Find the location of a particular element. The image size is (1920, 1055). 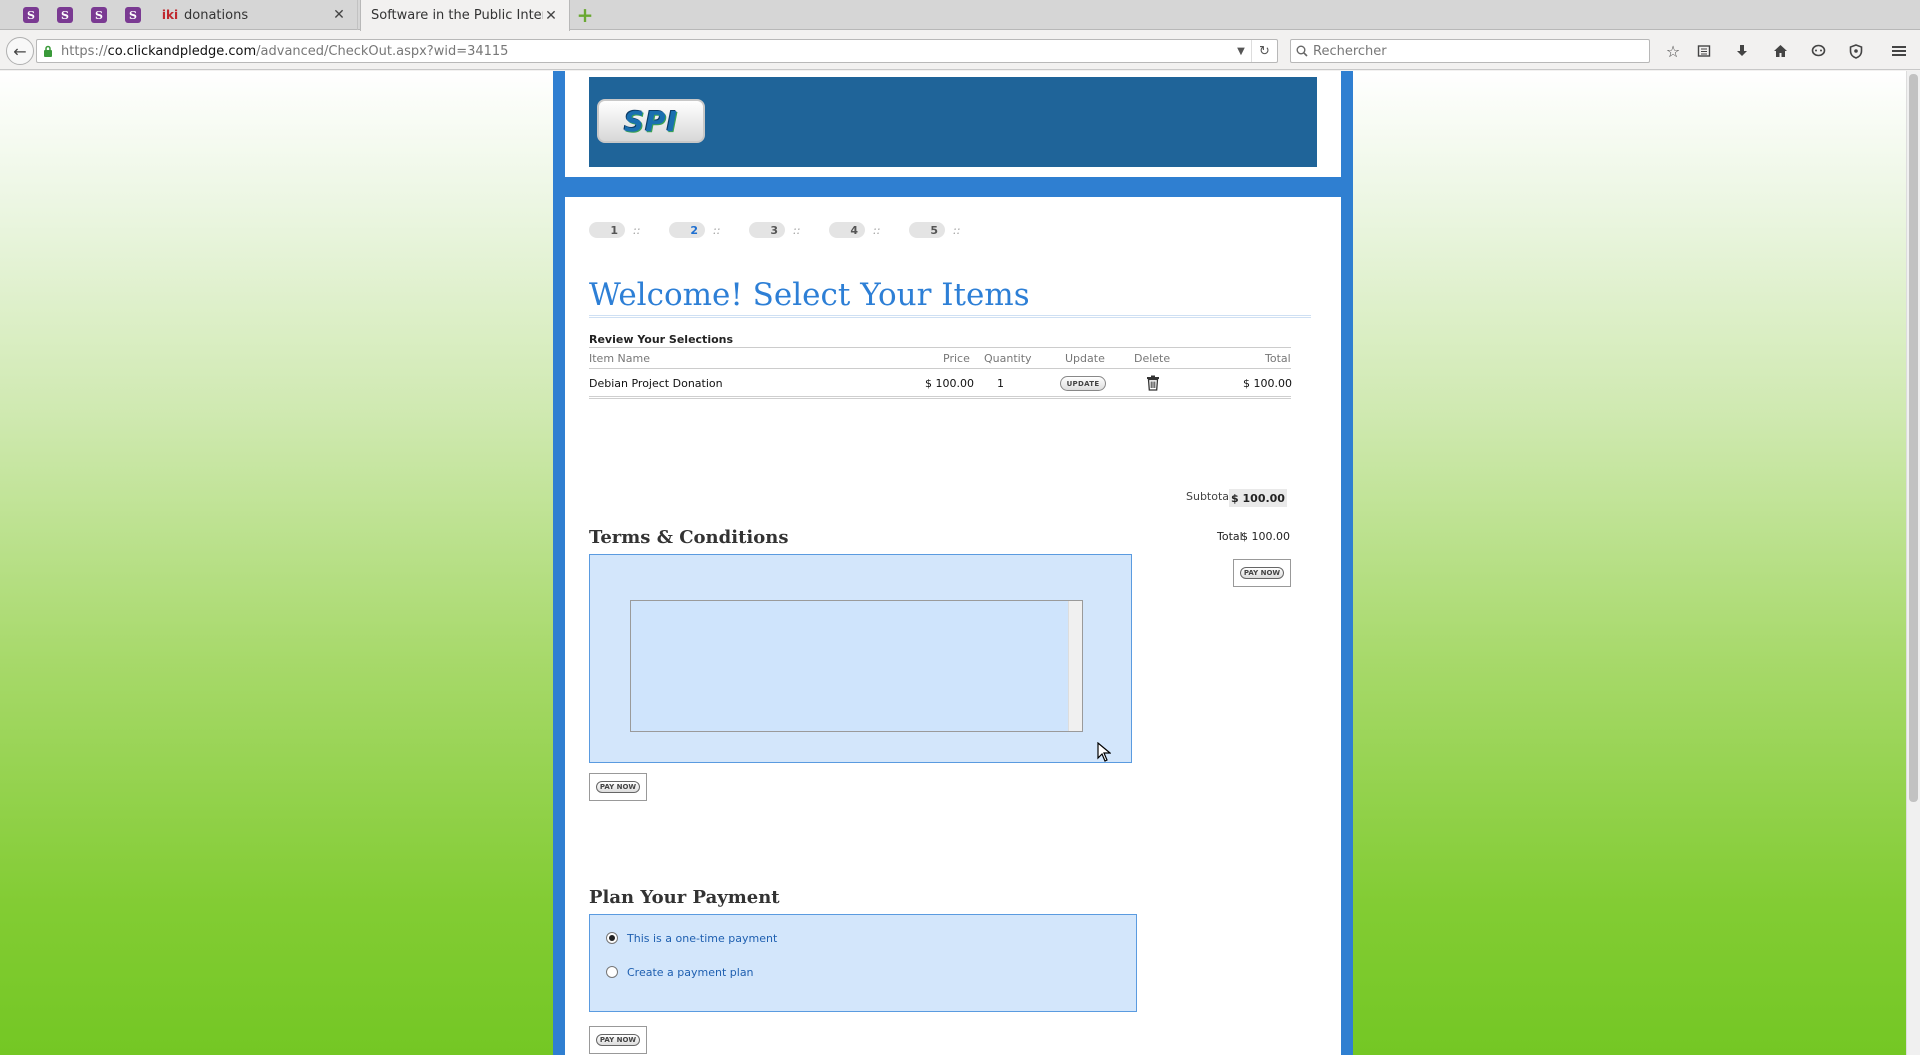

home-icon is located at coordinates (1780, 51).